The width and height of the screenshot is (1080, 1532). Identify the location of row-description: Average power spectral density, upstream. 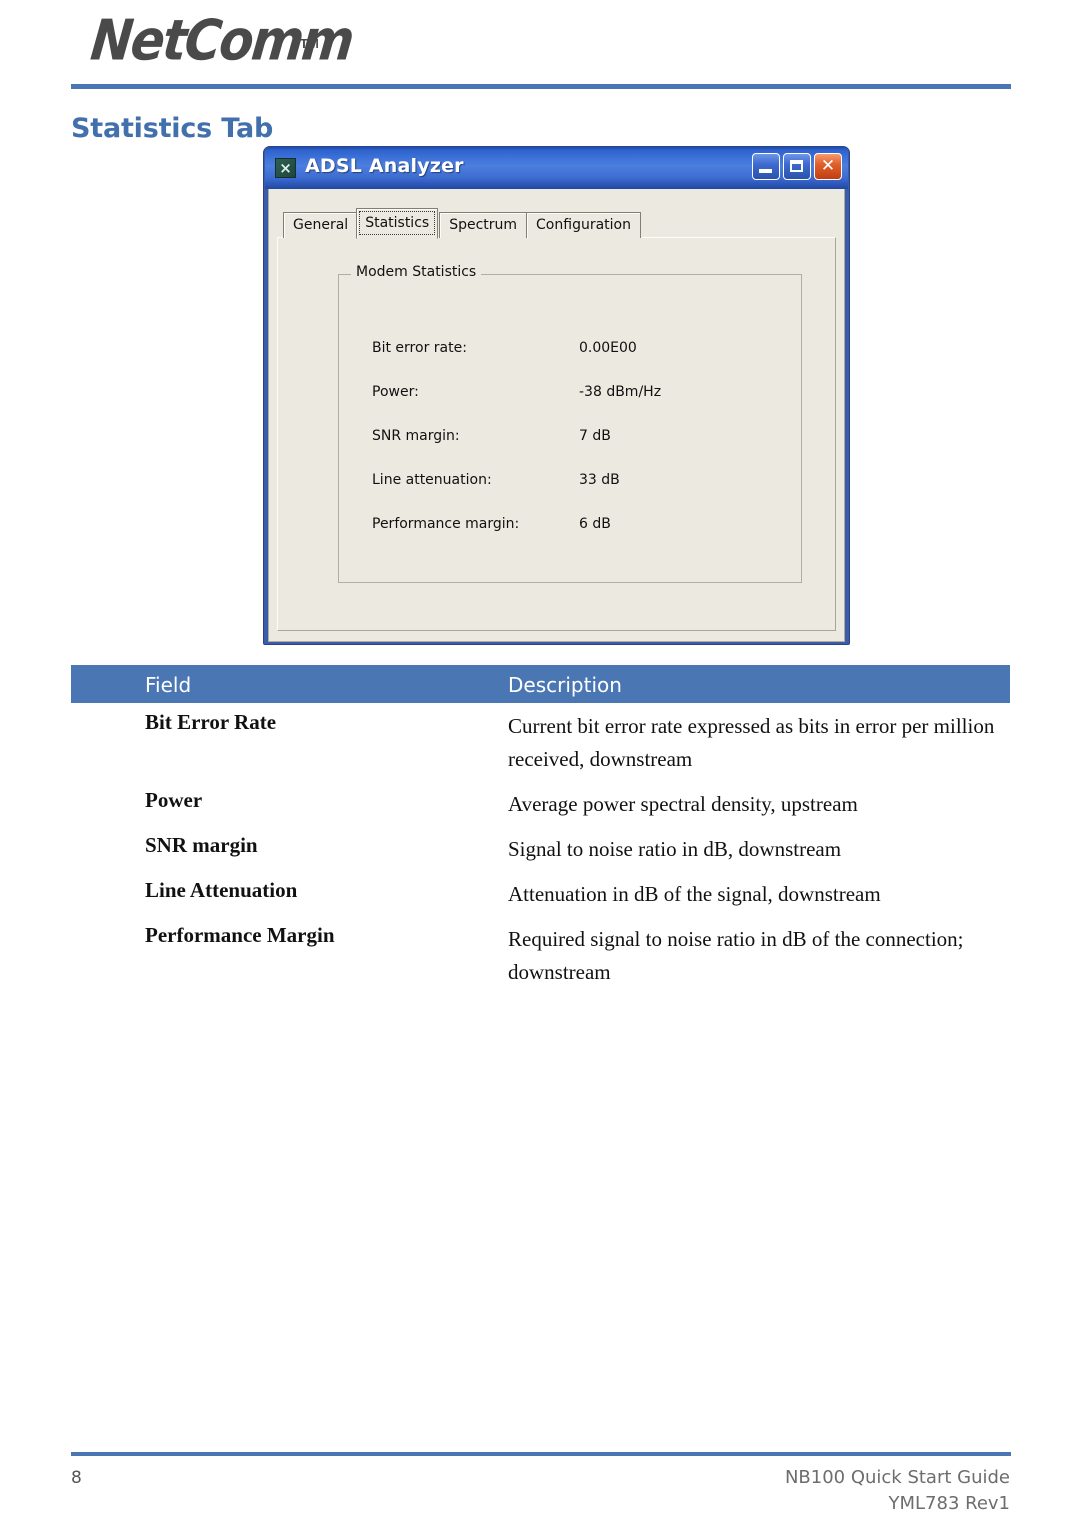
(683, 804).